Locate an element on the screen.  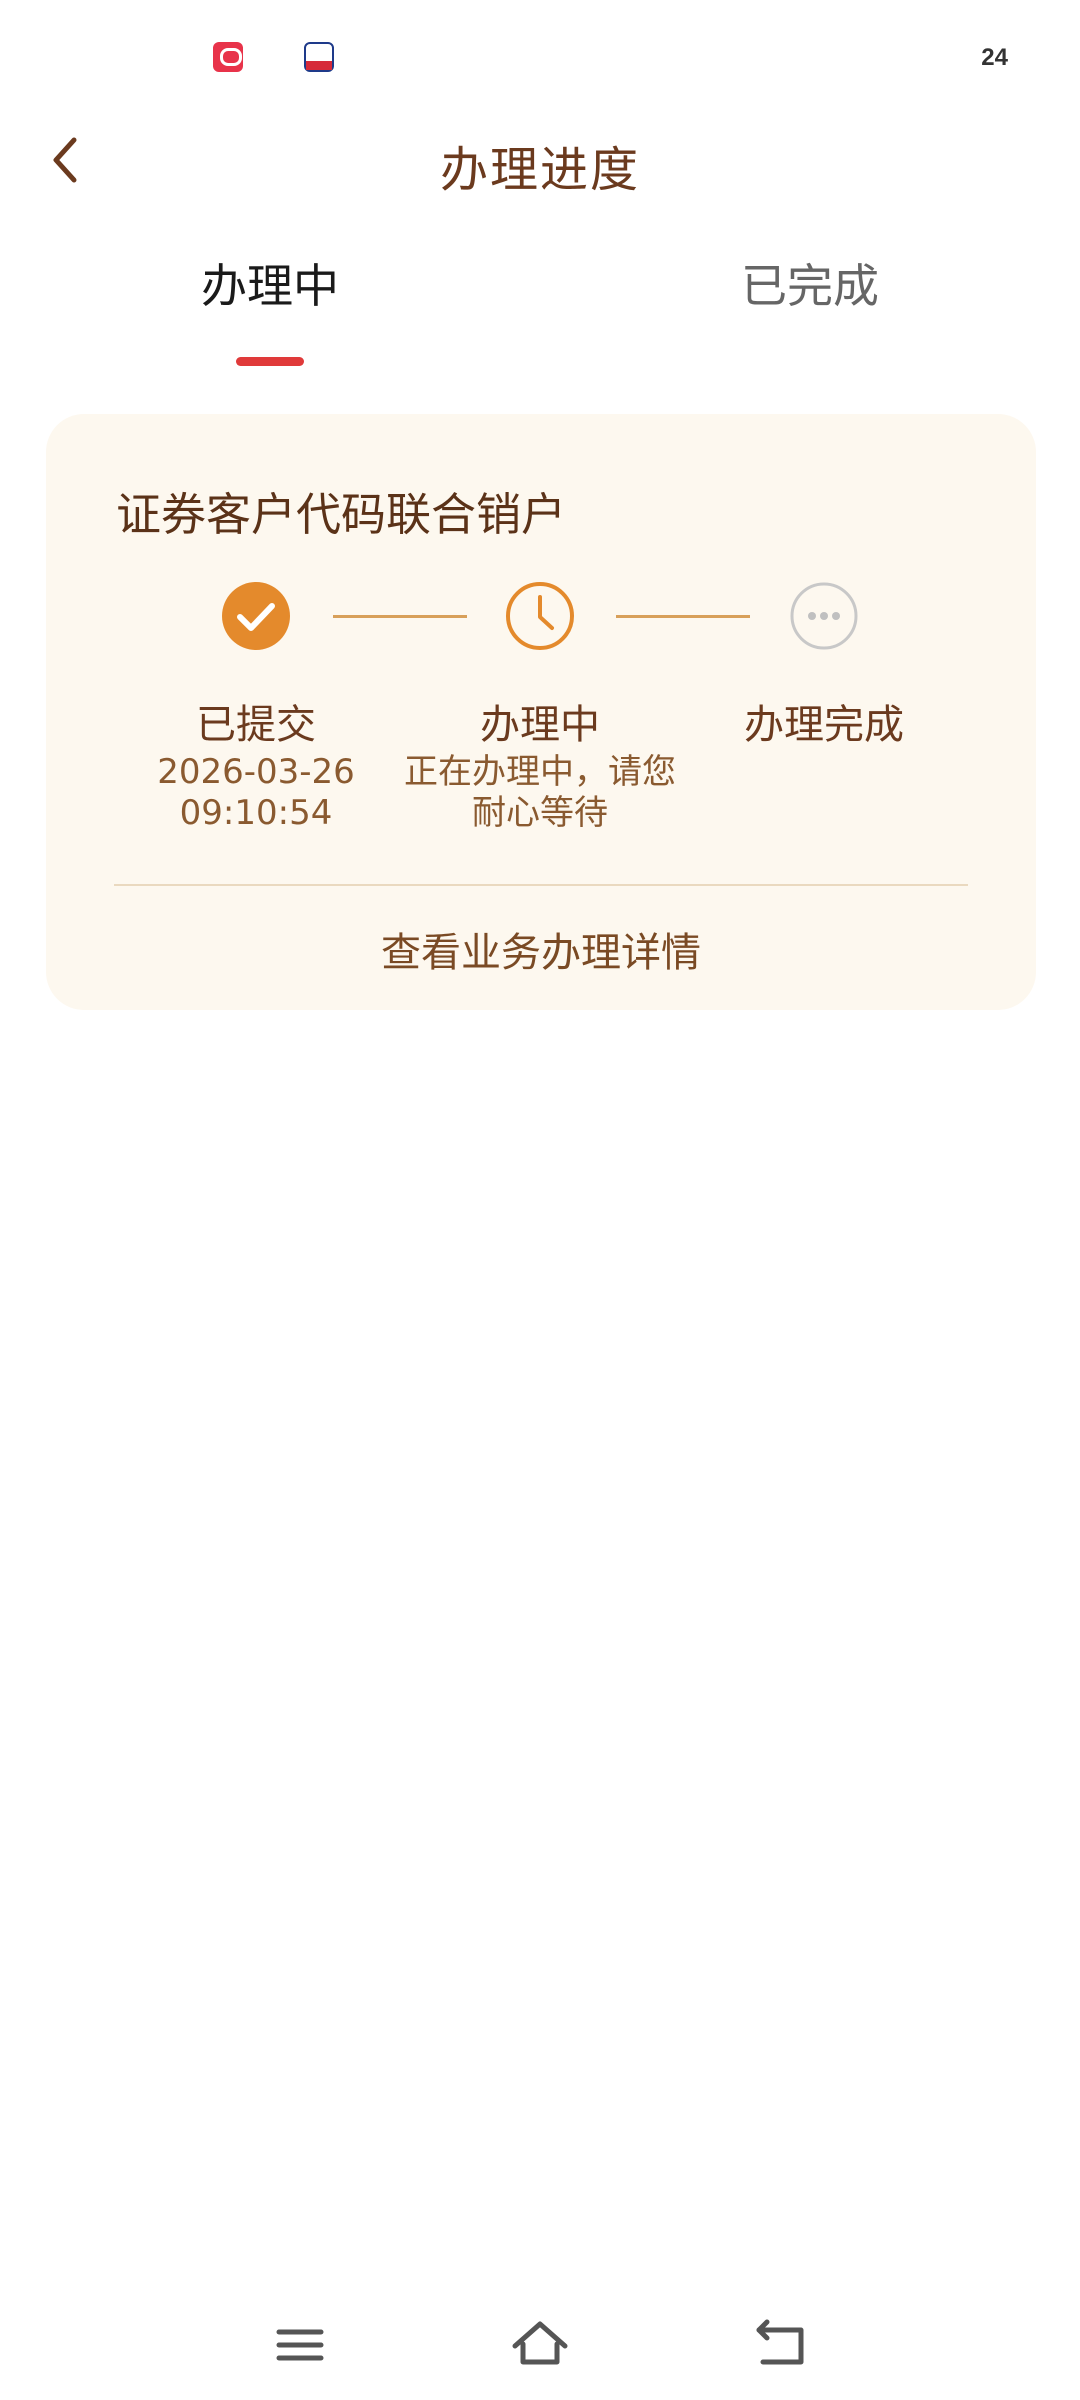
step-label-processing: 办理中 is located at coordinates (540, 725).